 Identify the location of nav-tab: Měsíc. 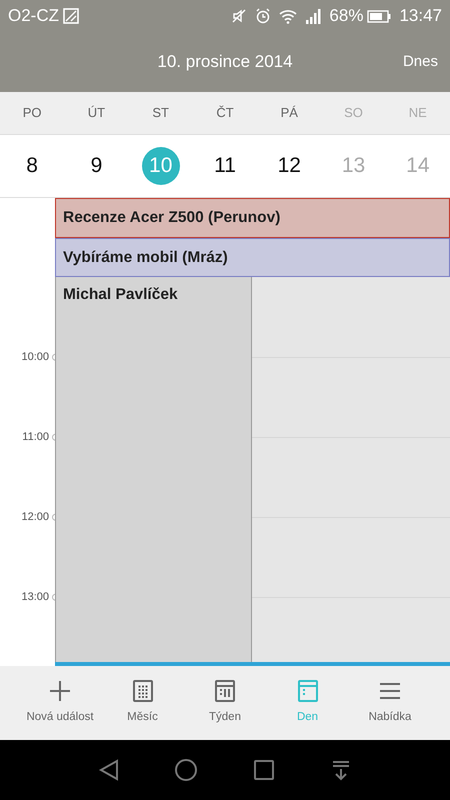
(142, 703).